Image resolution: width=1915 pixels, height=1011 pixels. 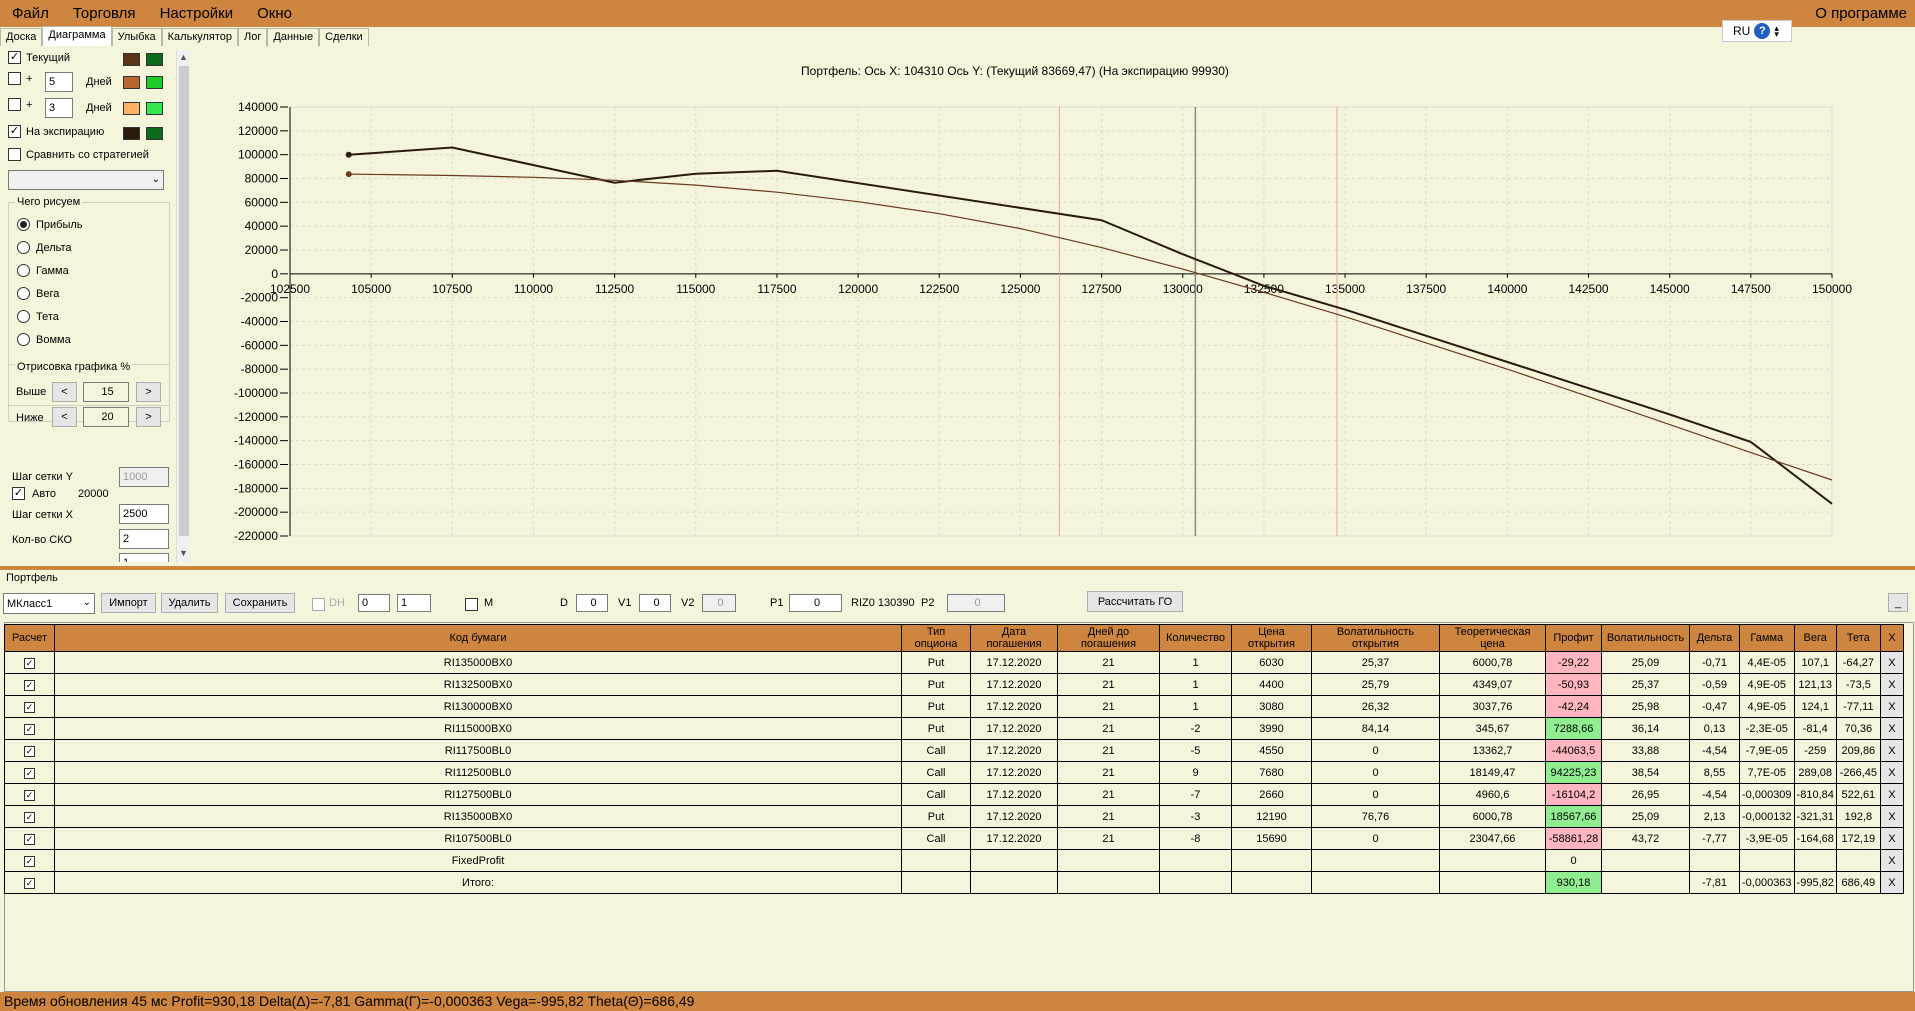 What do you see at coordinates (1645, 638) in the screenshot?
I see `col-vol: Волатильность` at bounding box center [1645, 638].